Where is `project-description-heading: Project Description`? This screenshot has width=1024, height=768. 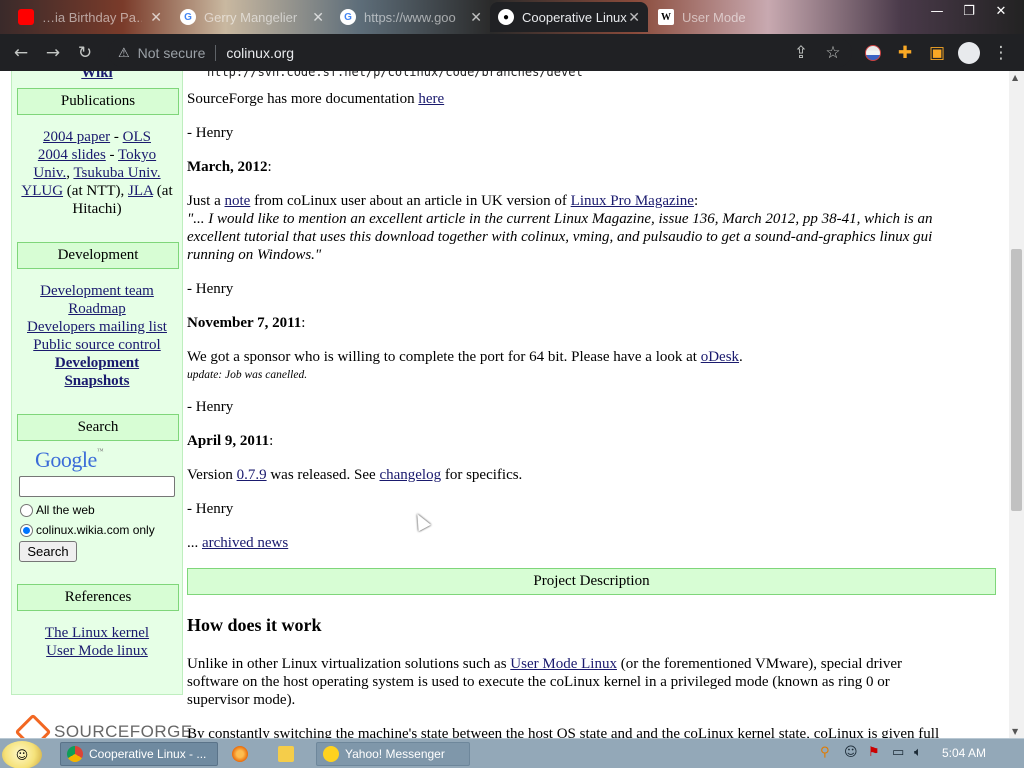 project-description-heading: Project Description is located at coordinates (591, 581).